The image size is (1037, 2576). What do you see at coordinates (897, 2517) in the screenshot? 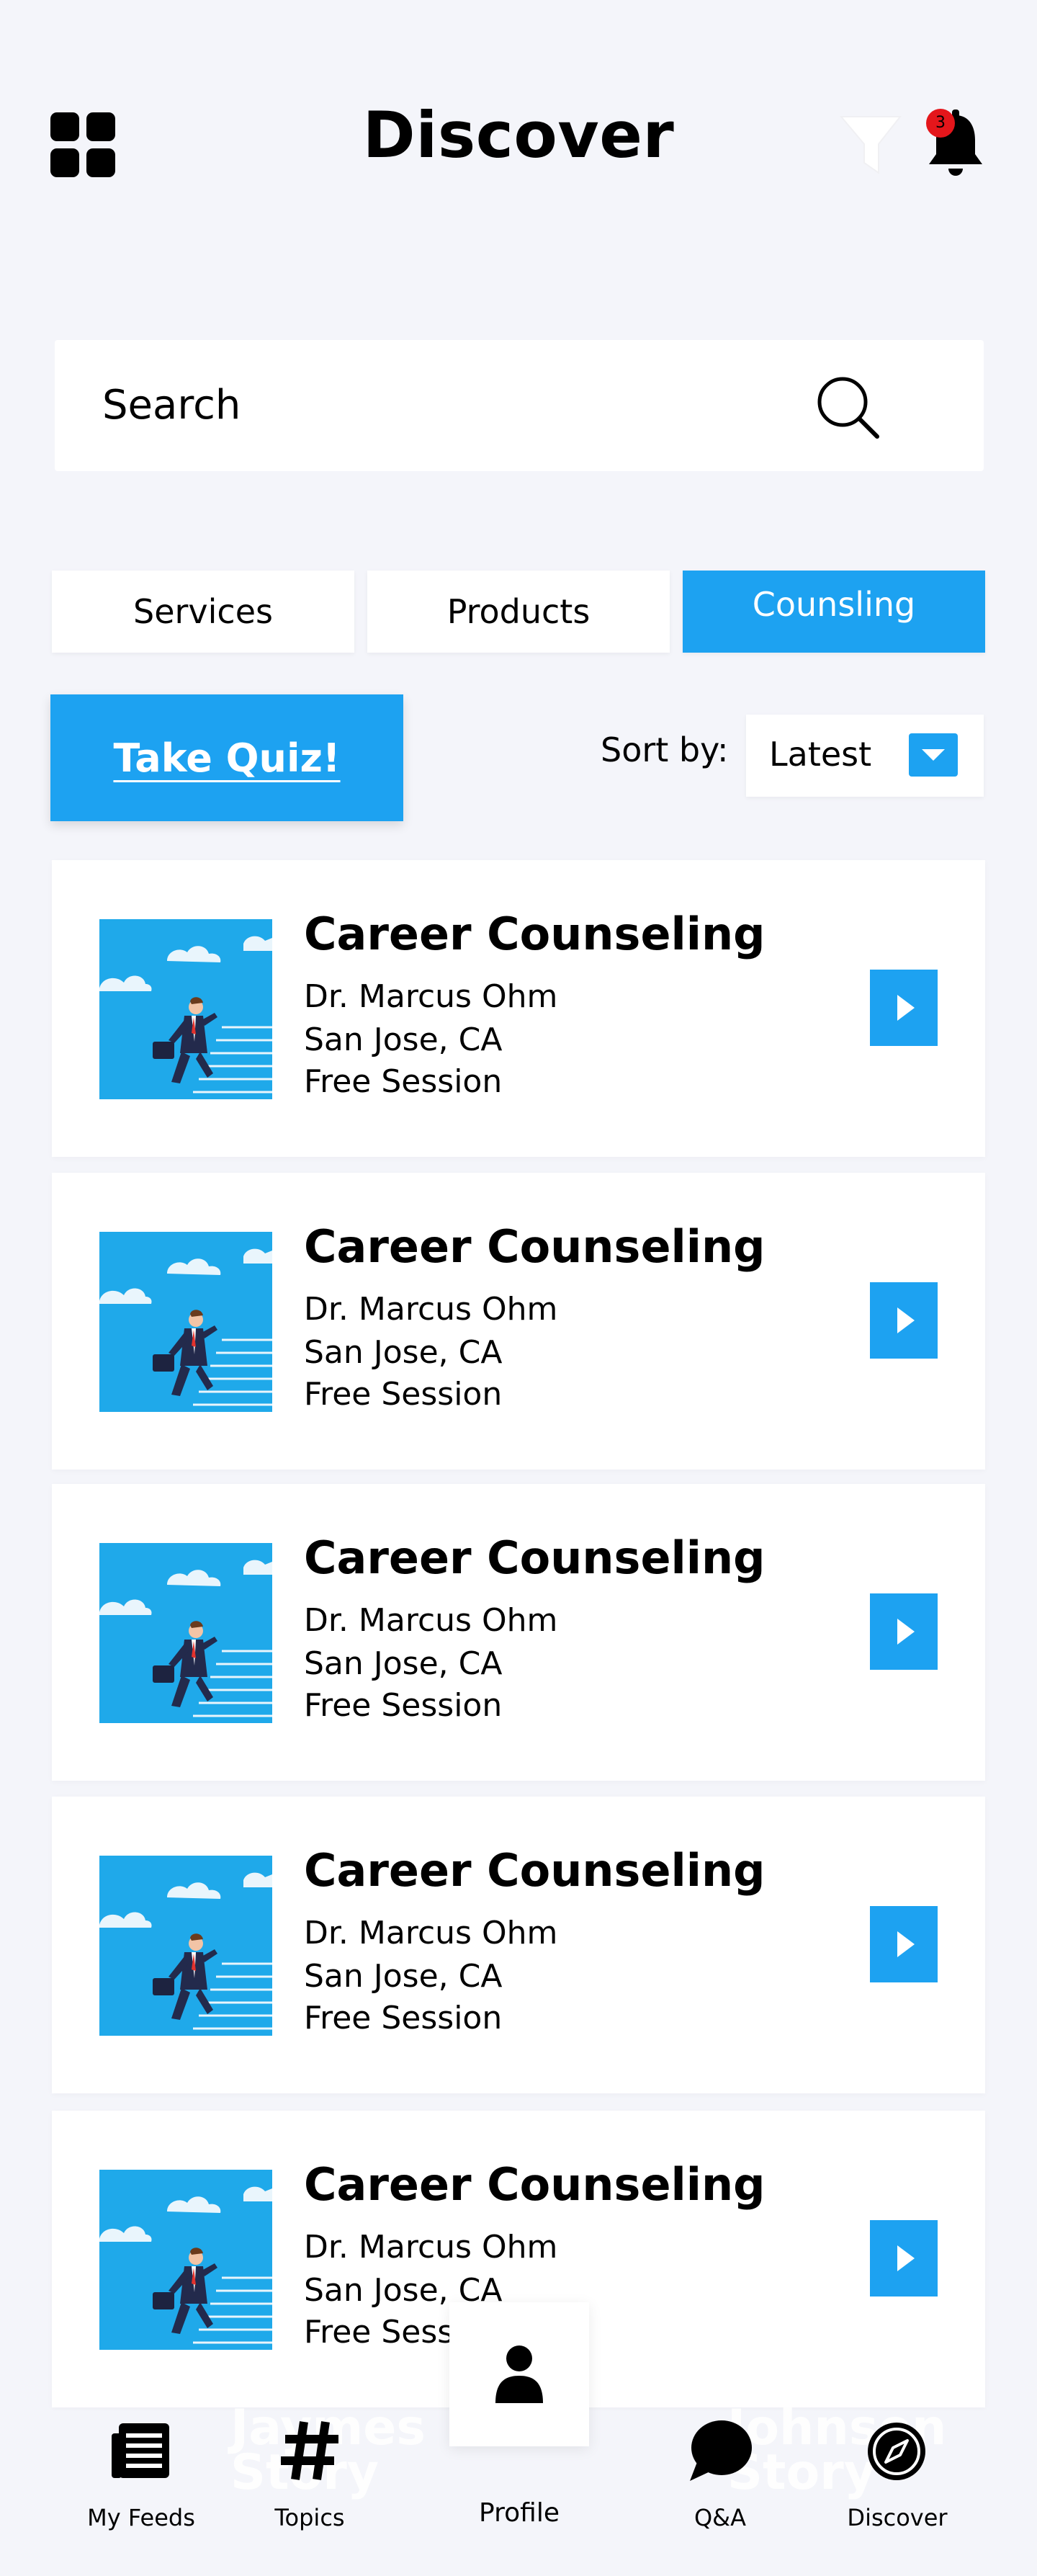
I see `nav-label: Discover` at bounding box center [897, 2517].